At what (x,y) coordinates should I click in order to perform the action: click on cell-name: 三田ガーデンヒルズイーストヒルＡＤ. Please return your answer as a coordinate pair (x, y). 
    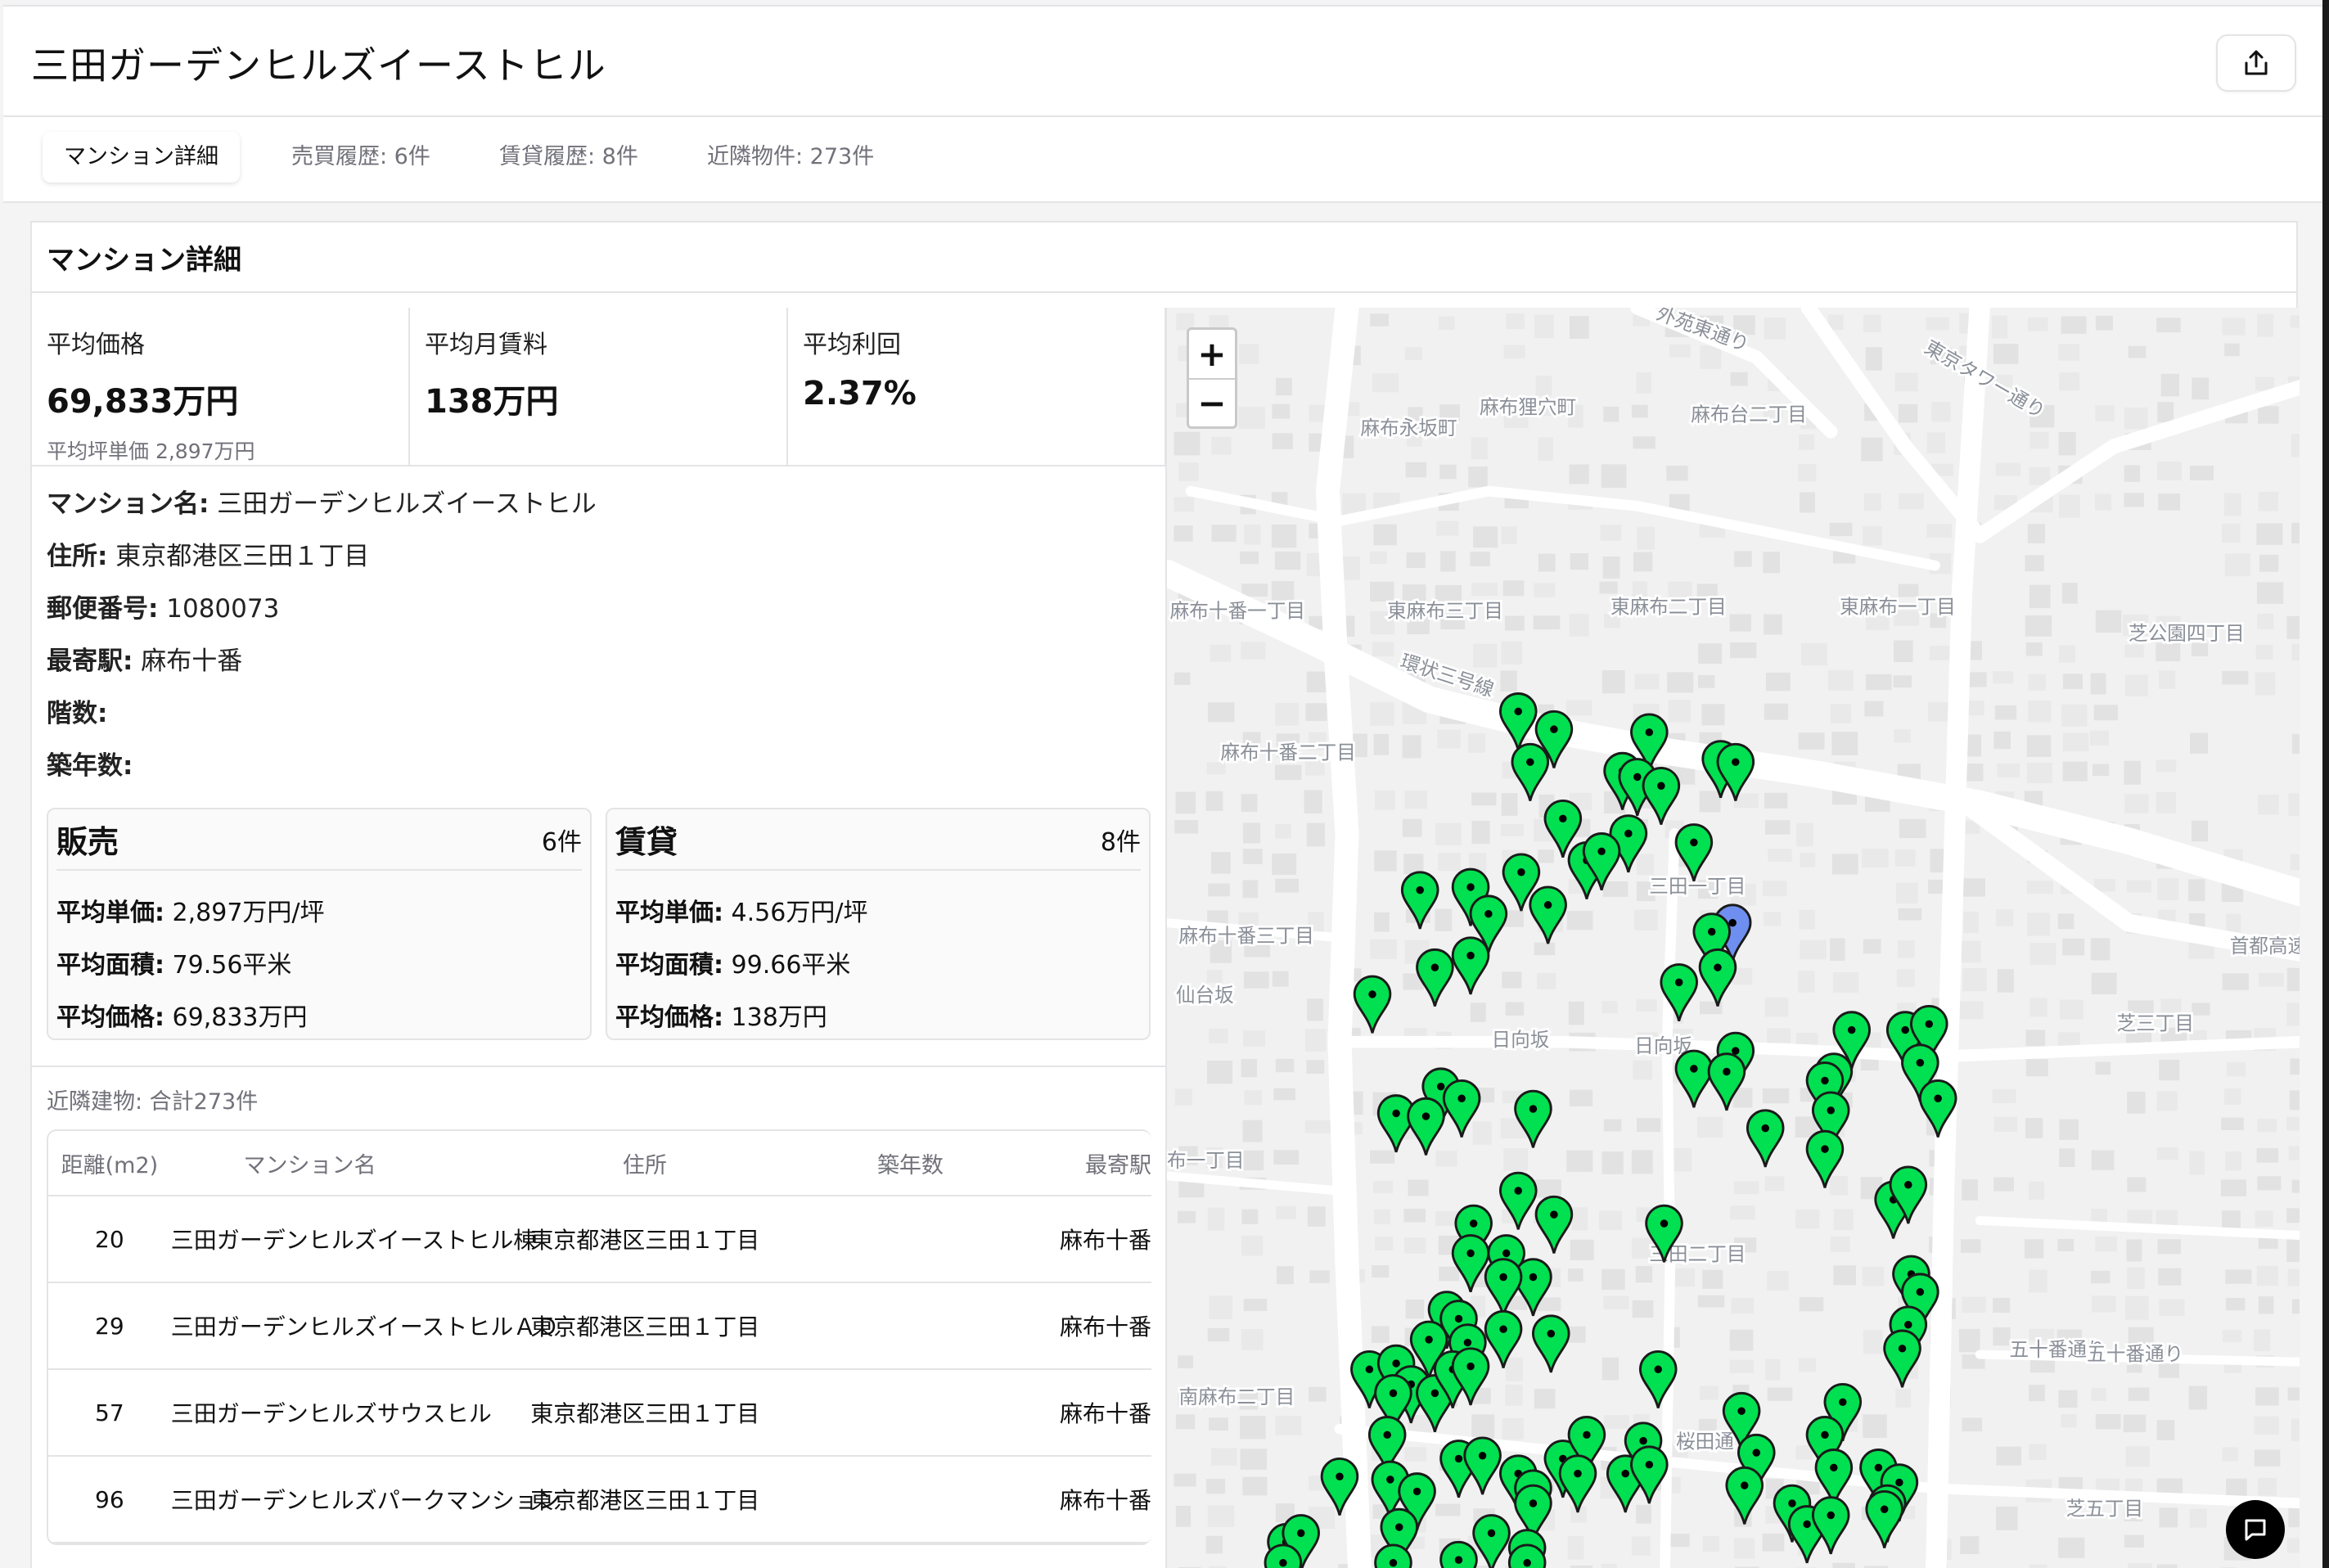
    Looking at the image, I should click on (365, 1326).